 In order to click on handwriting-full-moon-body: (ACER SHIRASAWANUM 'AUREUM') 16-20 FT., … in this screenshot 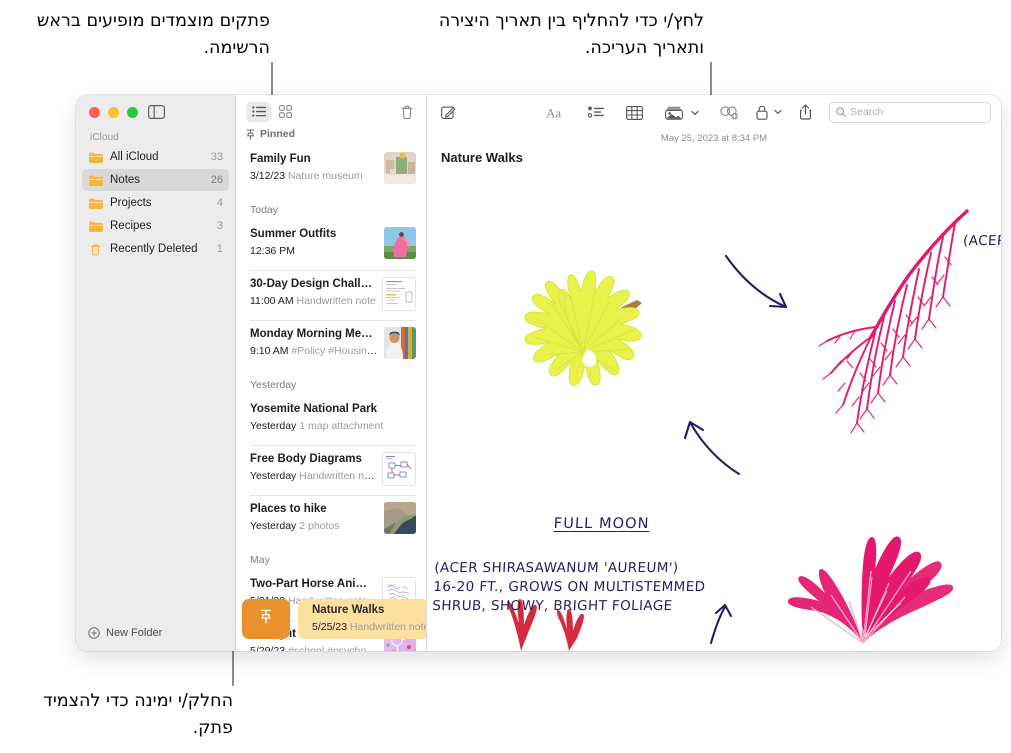, I will do `click(568, 587)`.